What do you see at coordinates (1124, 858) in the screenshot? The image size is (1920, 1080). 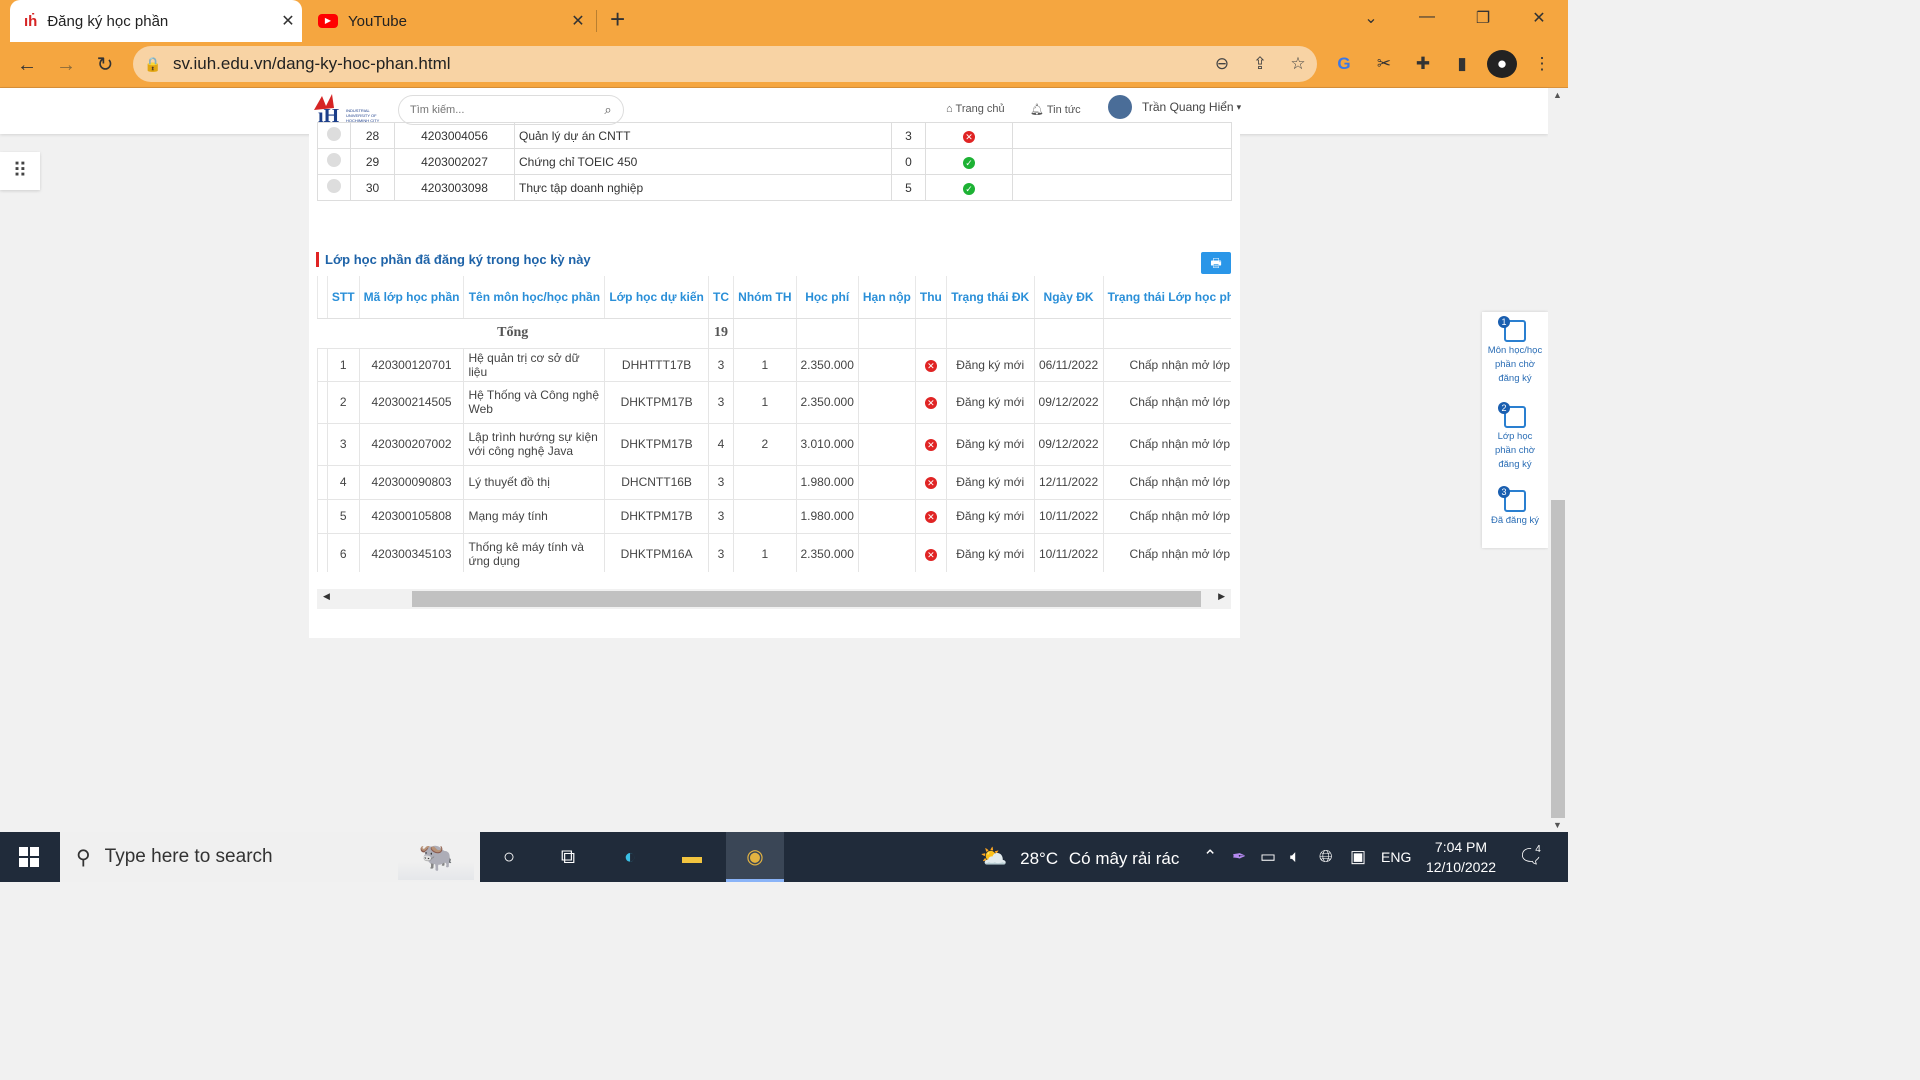 I see `weather-text: Có mây rải rác` at bounding box center [1124, 858].